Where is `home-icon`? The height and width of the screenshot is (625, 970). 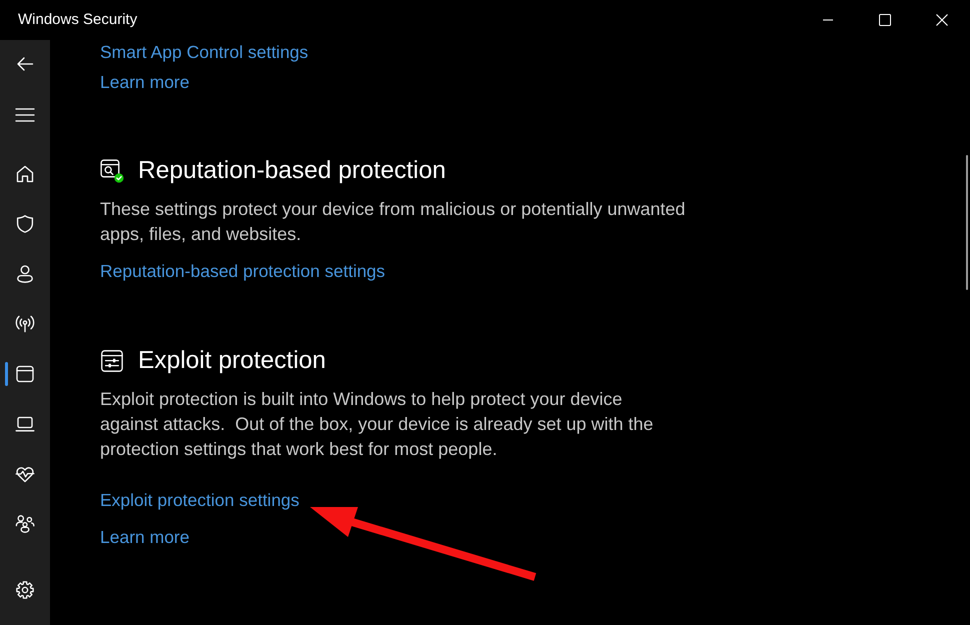
home-icon is located at coordinates (25, 174).